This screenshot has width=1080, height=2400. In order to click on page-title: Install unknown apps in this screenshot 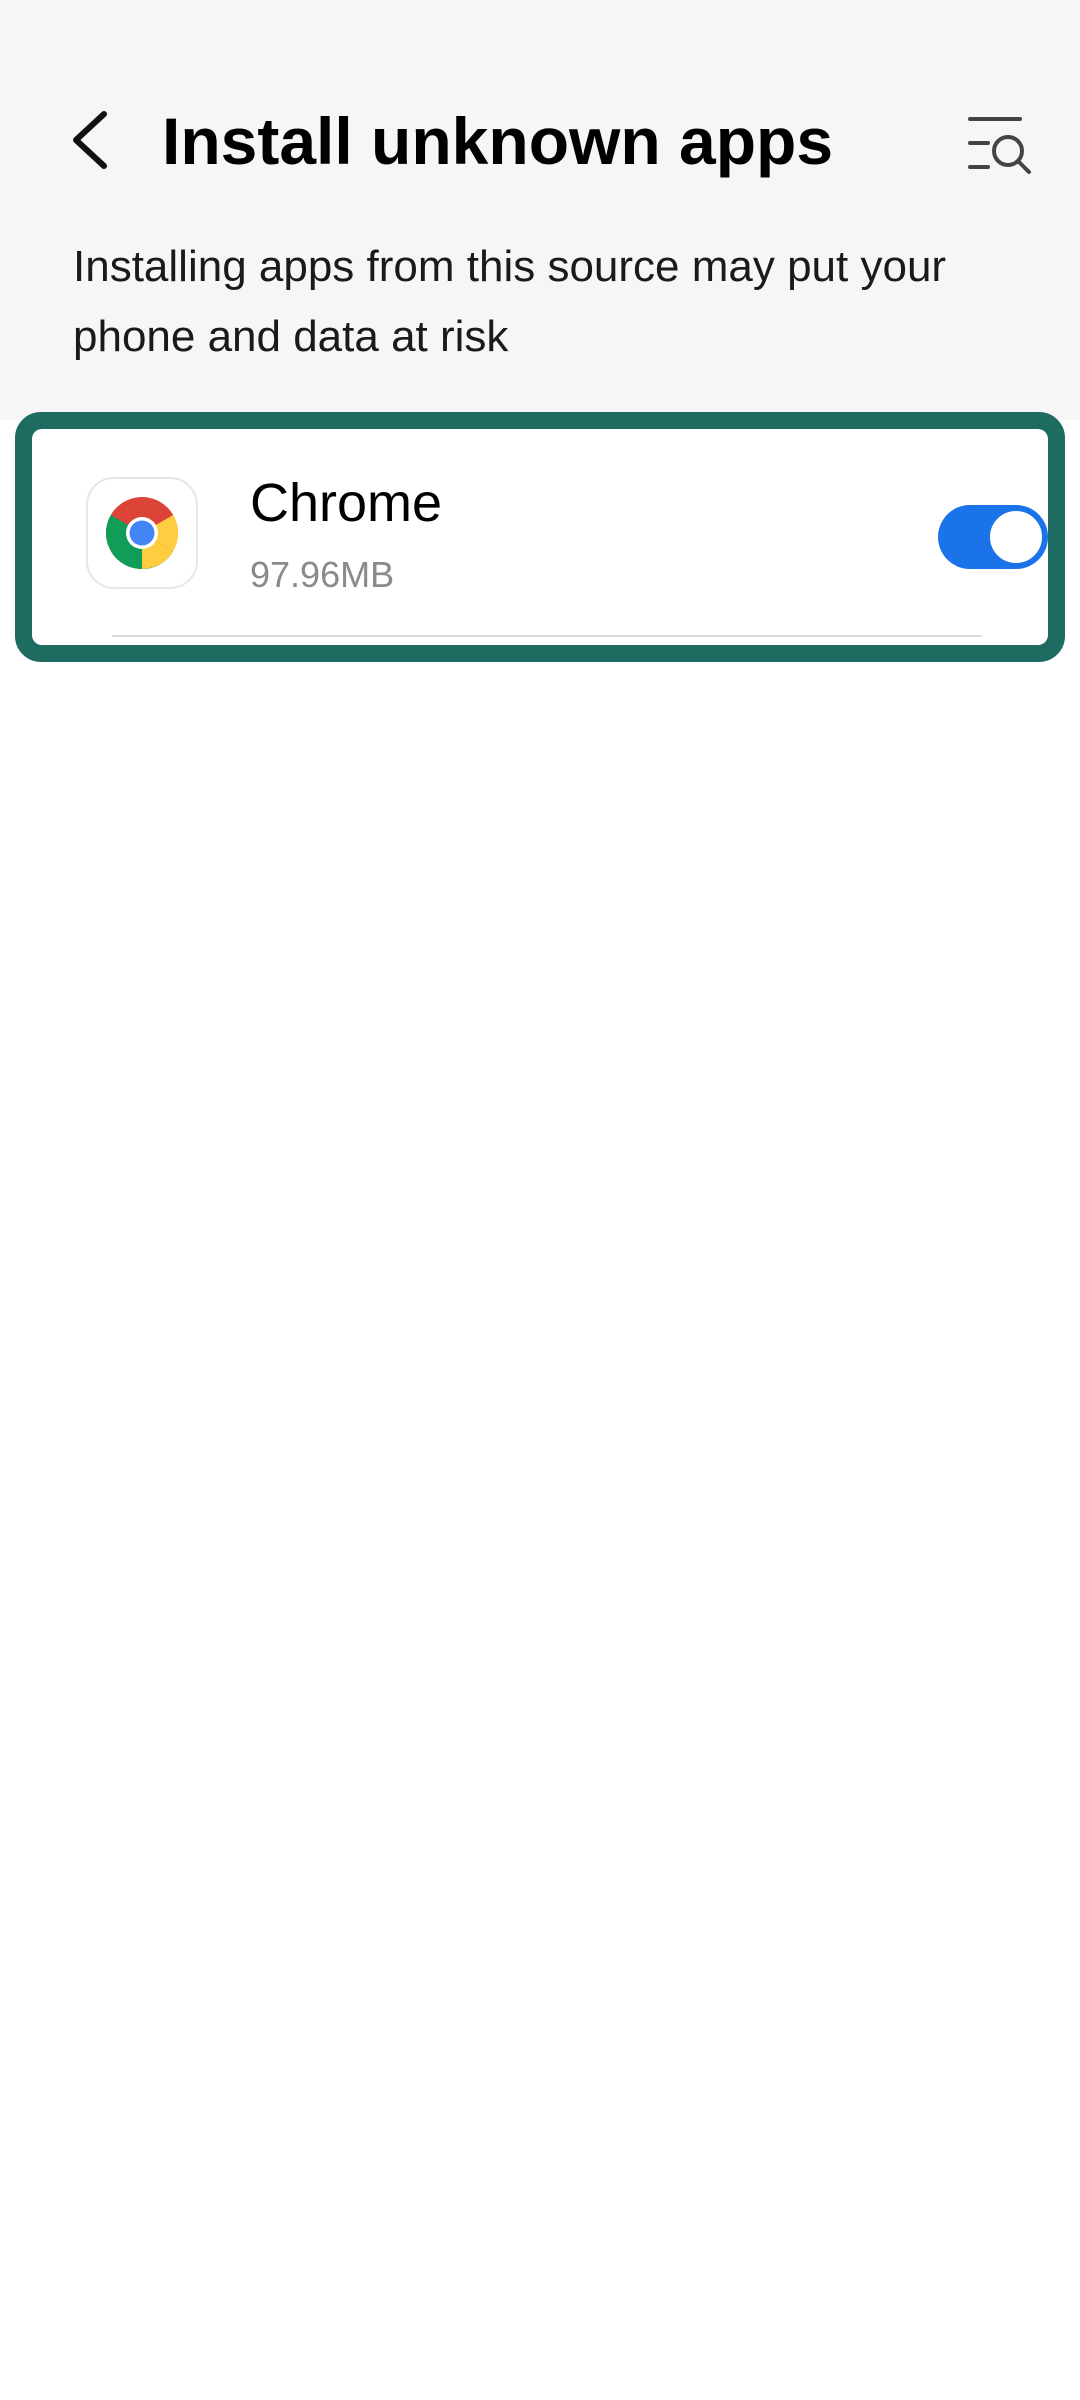, I will do `click(498, 141)`.